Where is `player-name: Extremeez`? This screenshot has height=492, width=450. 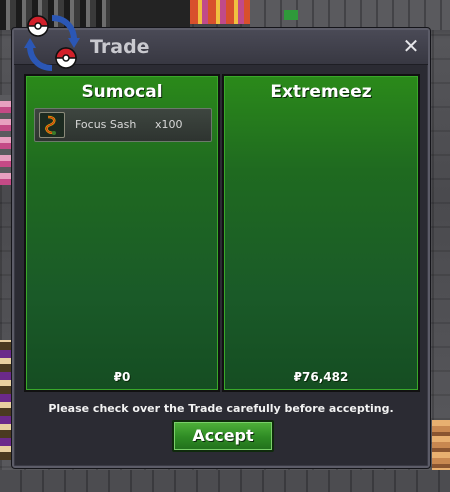
player-name: Extremeez is located at coordinates (321, 92).